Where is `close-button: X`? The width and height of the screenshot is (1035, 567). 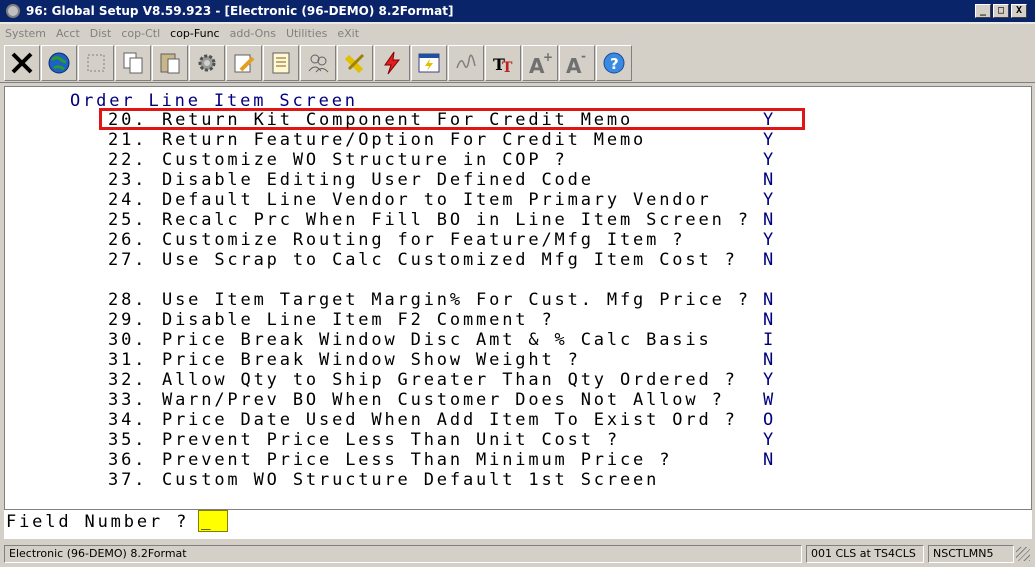 close-button: X is located at coordinates (1019, 11).